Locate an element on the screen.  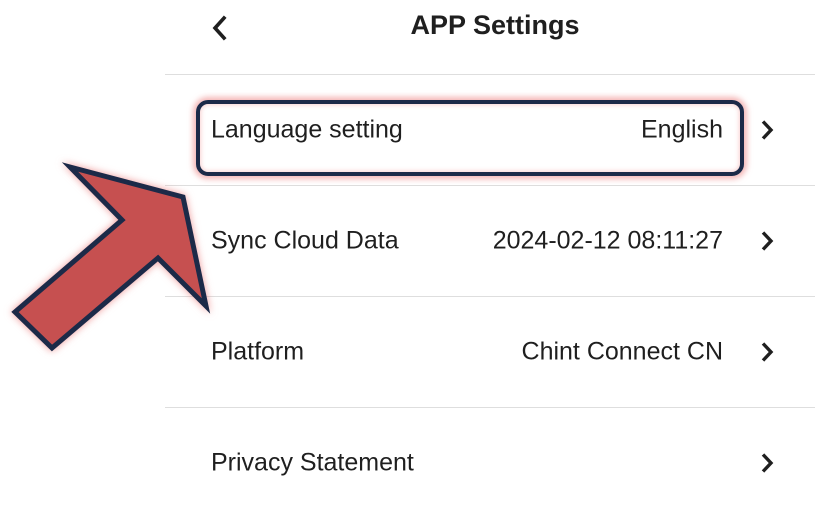
settings-item-label: Sync Cloud Data is located at coordinates (305, 240).